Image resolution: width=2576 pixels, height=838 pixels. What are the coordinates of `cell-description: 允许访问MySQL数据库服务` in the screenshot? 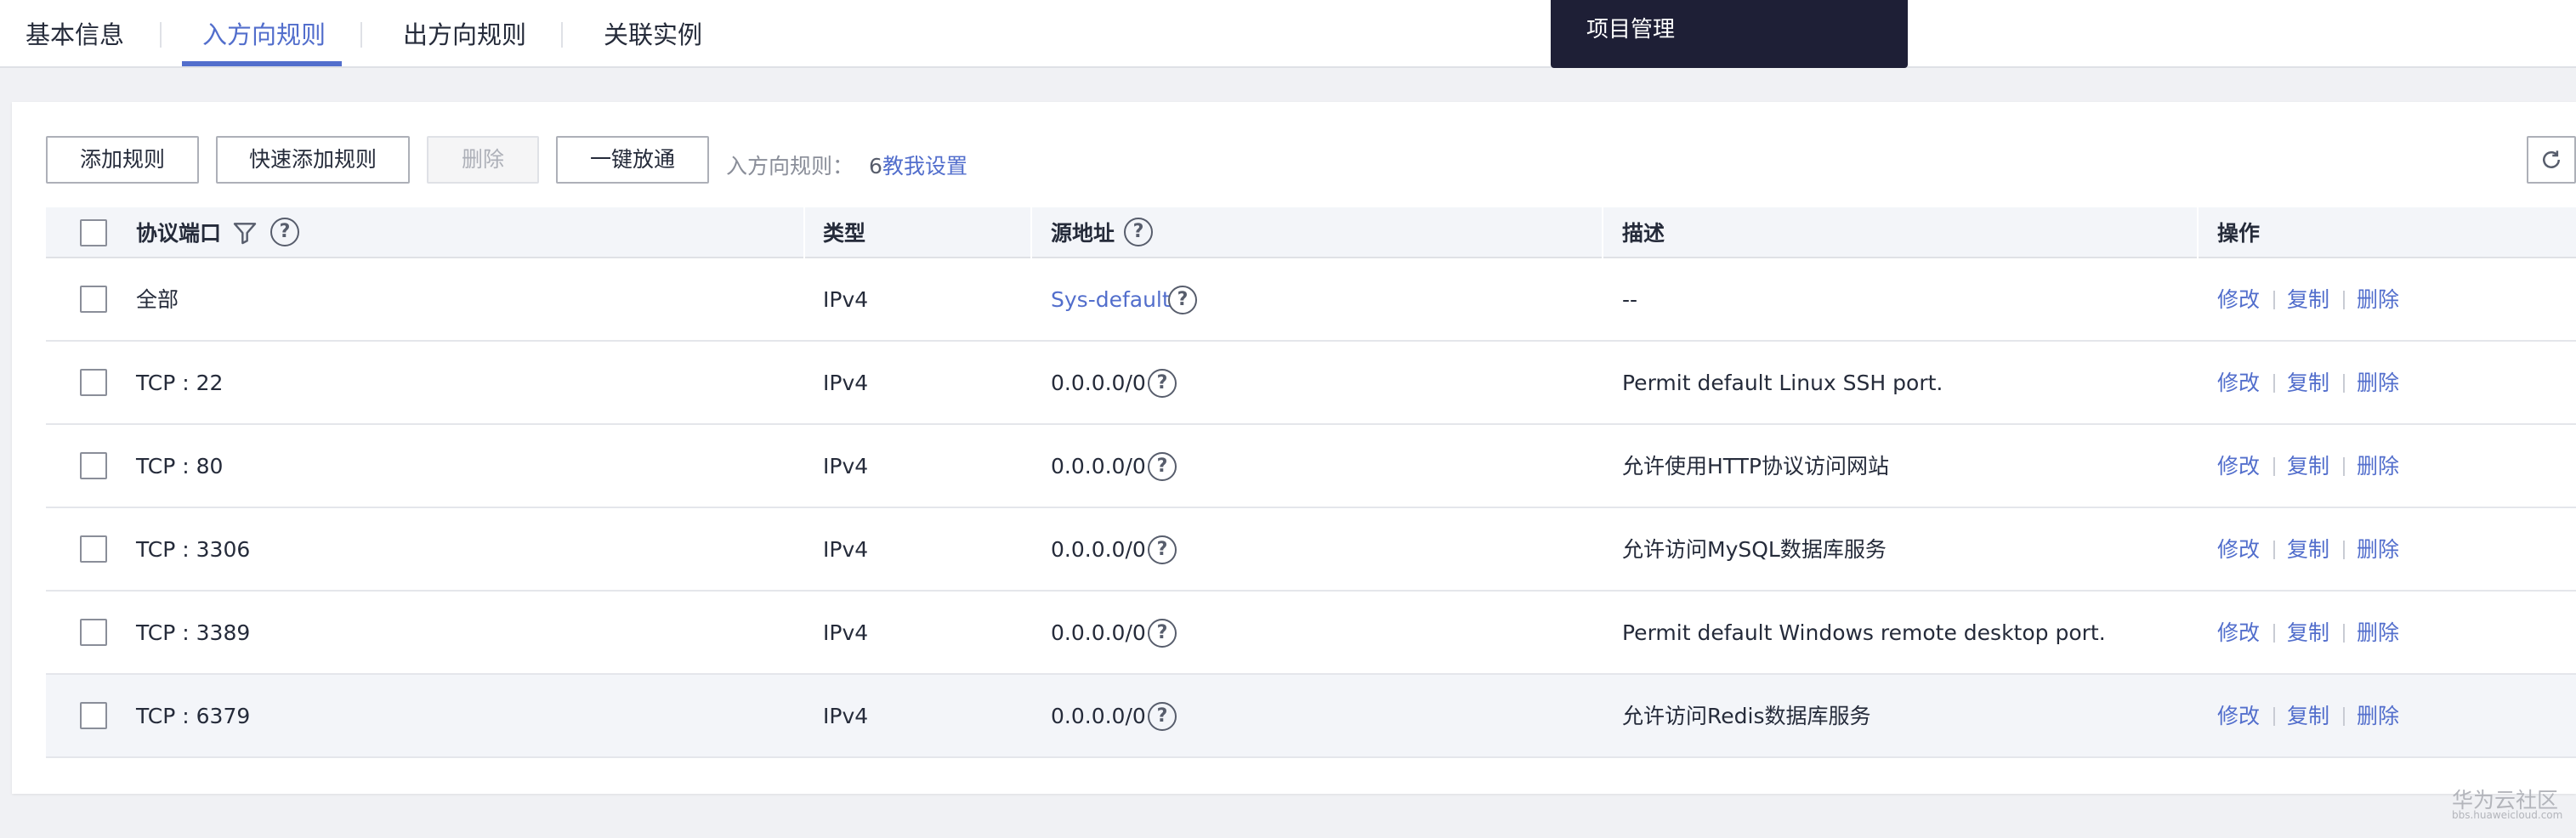 It's located at (1755, 549).